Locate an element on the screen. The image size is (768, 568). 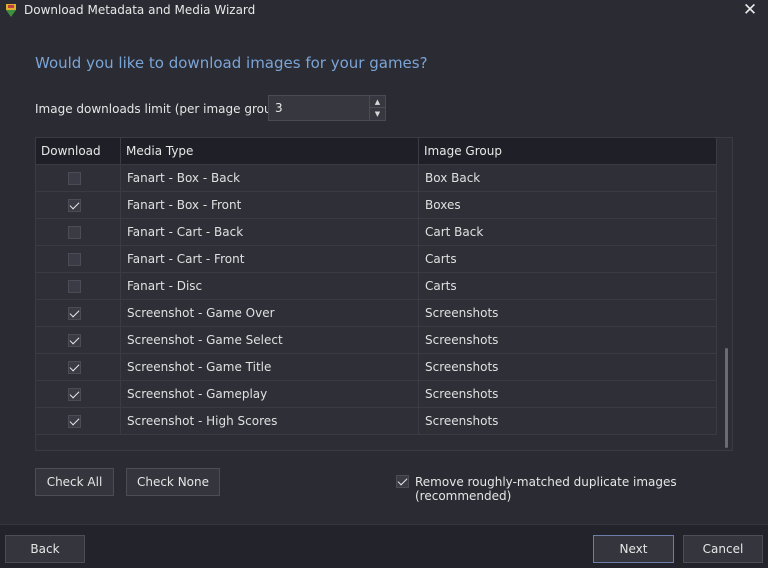
table-row: Screenshot - Game Title Screenshots is located at coordinates (376, 367).